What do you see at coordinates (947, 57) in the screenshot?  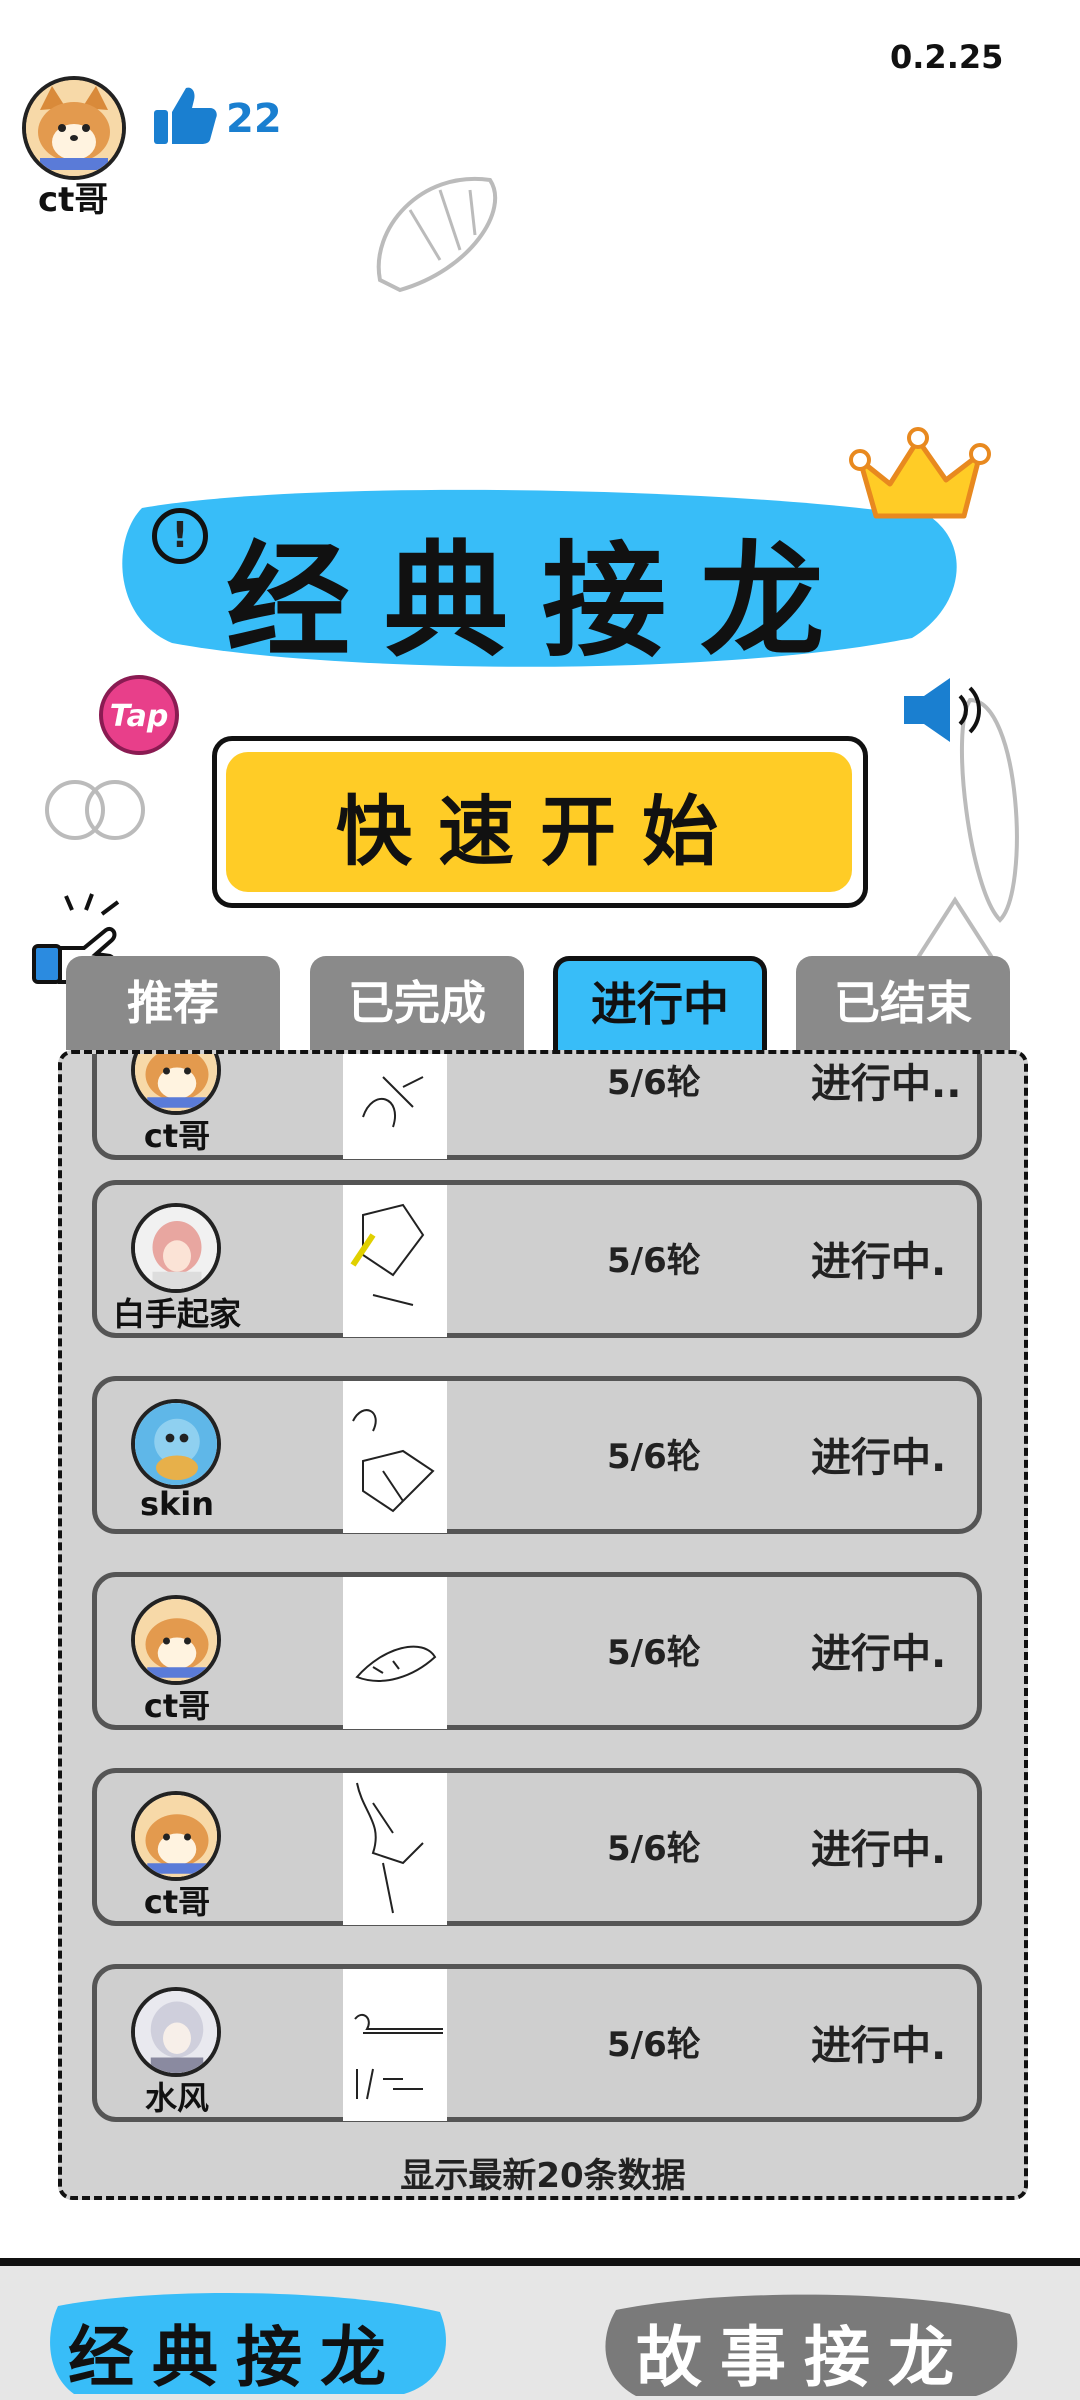 I see `version-label: 0.2.25` at bounding box center [947, 57].